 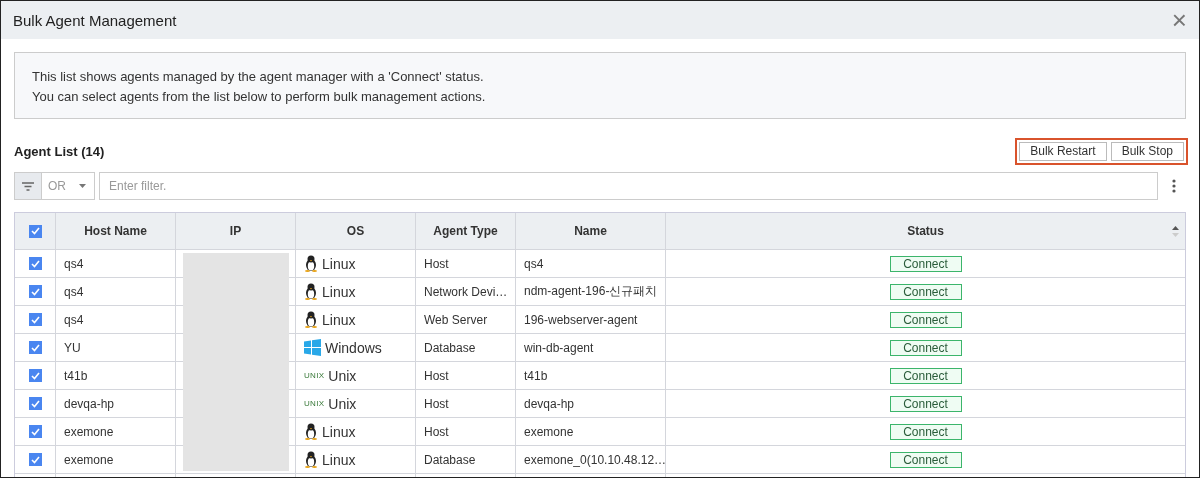 What do you see at coordinates (925, 231) in the screenshot?
I see `column-header: Status` at bounding box center [925, 231].